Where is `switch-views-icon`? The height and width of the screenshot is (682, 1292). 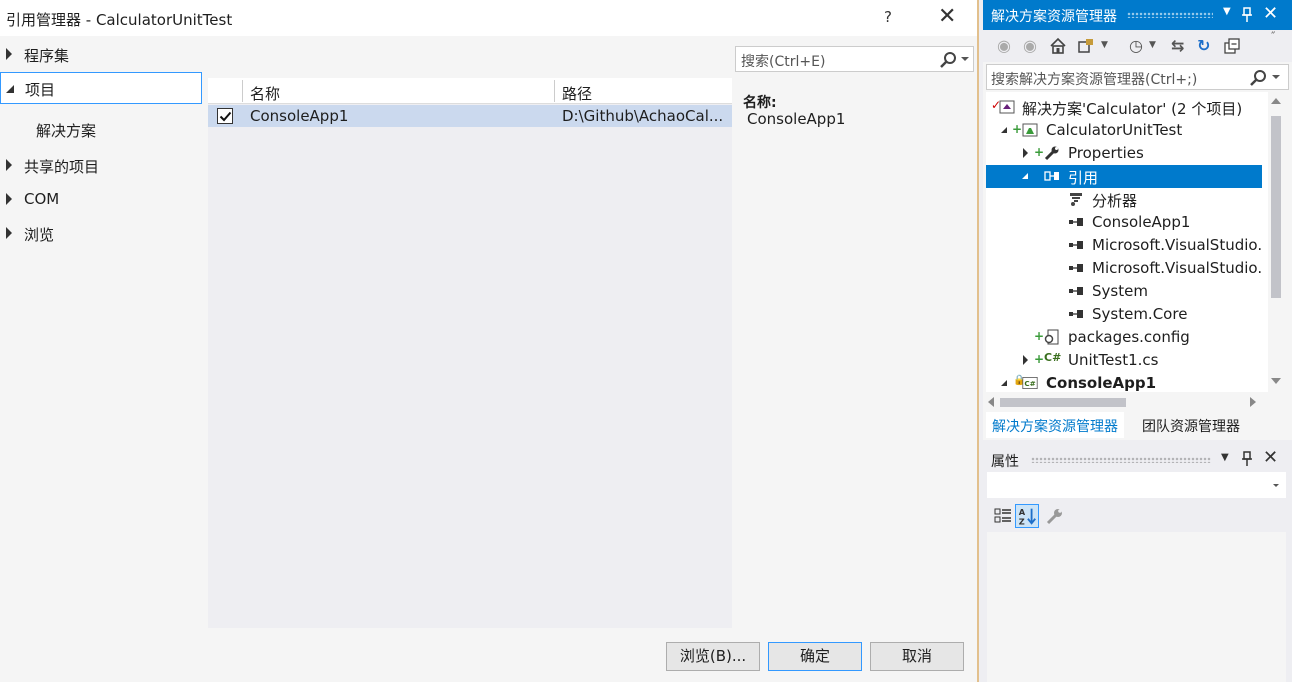 switch-views-icon is located at coordinates (1086, 46).